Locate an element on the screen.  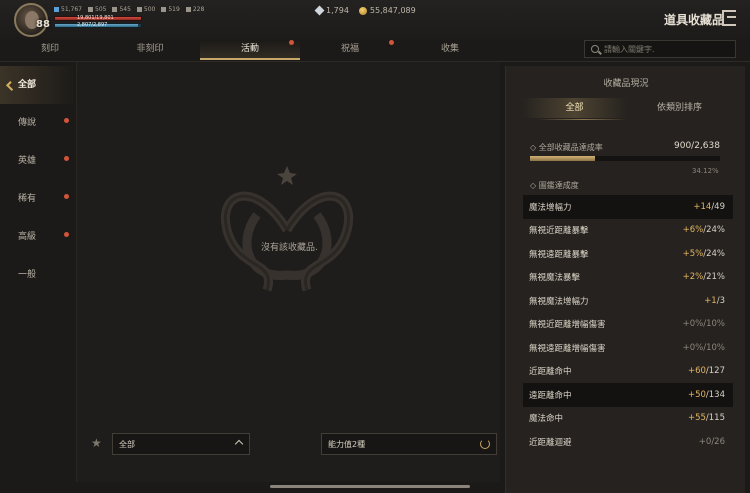
tab-event: 活動 is located at coordinates (250, 50).